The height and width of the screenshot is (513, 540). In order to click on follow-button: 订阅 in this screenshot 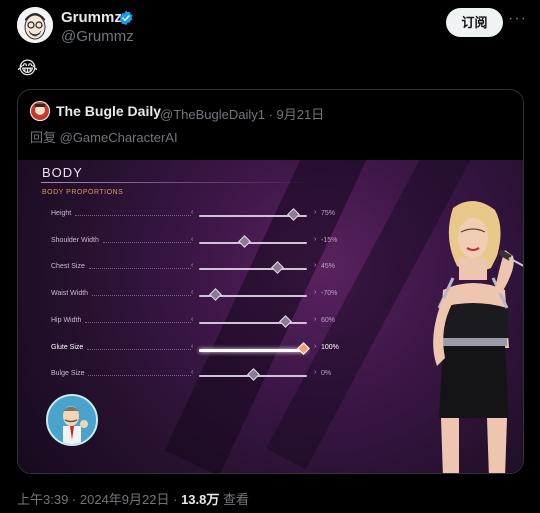, I will do `click(474, 22)`.